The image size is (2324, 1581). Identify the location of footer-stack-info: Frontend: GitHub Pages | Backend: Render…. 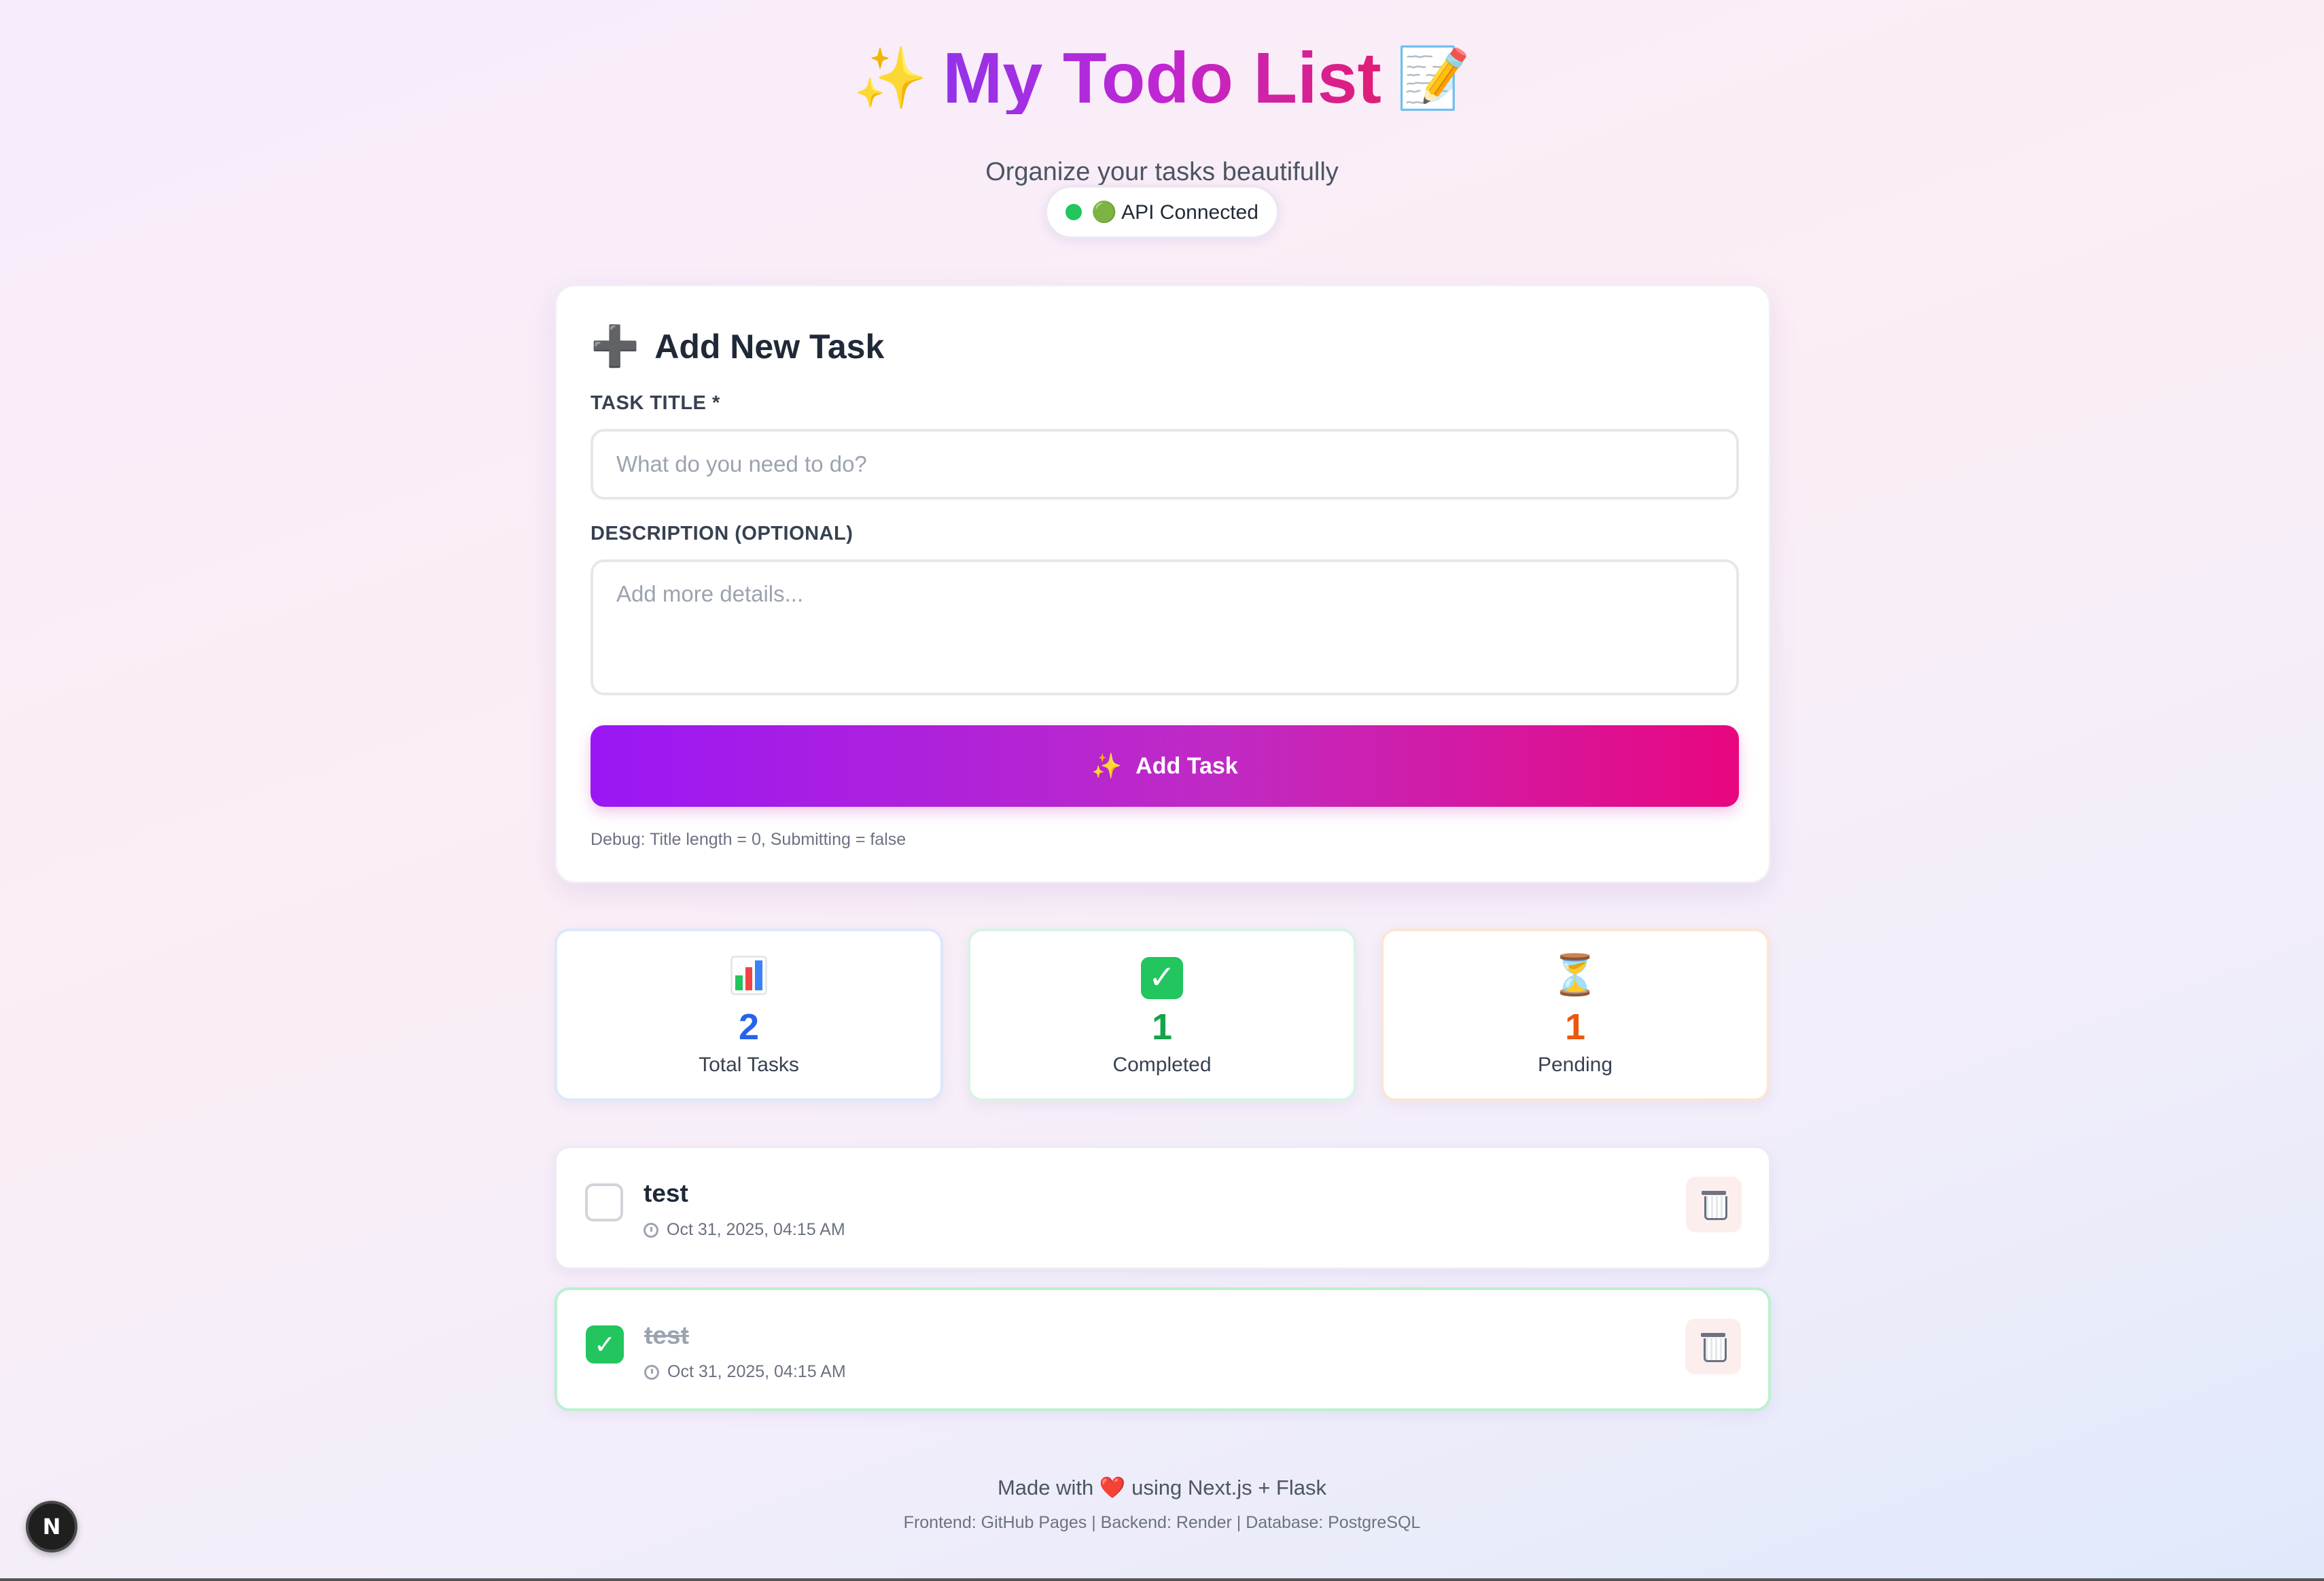
(1162, 1522).